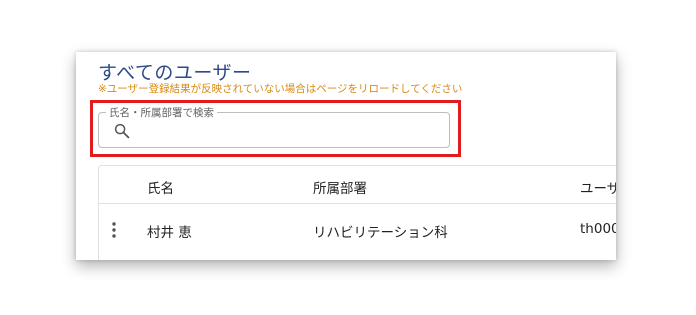 This screenshot has width=696, height=315. I want to click on cell-user: th000, so click(598, 229).